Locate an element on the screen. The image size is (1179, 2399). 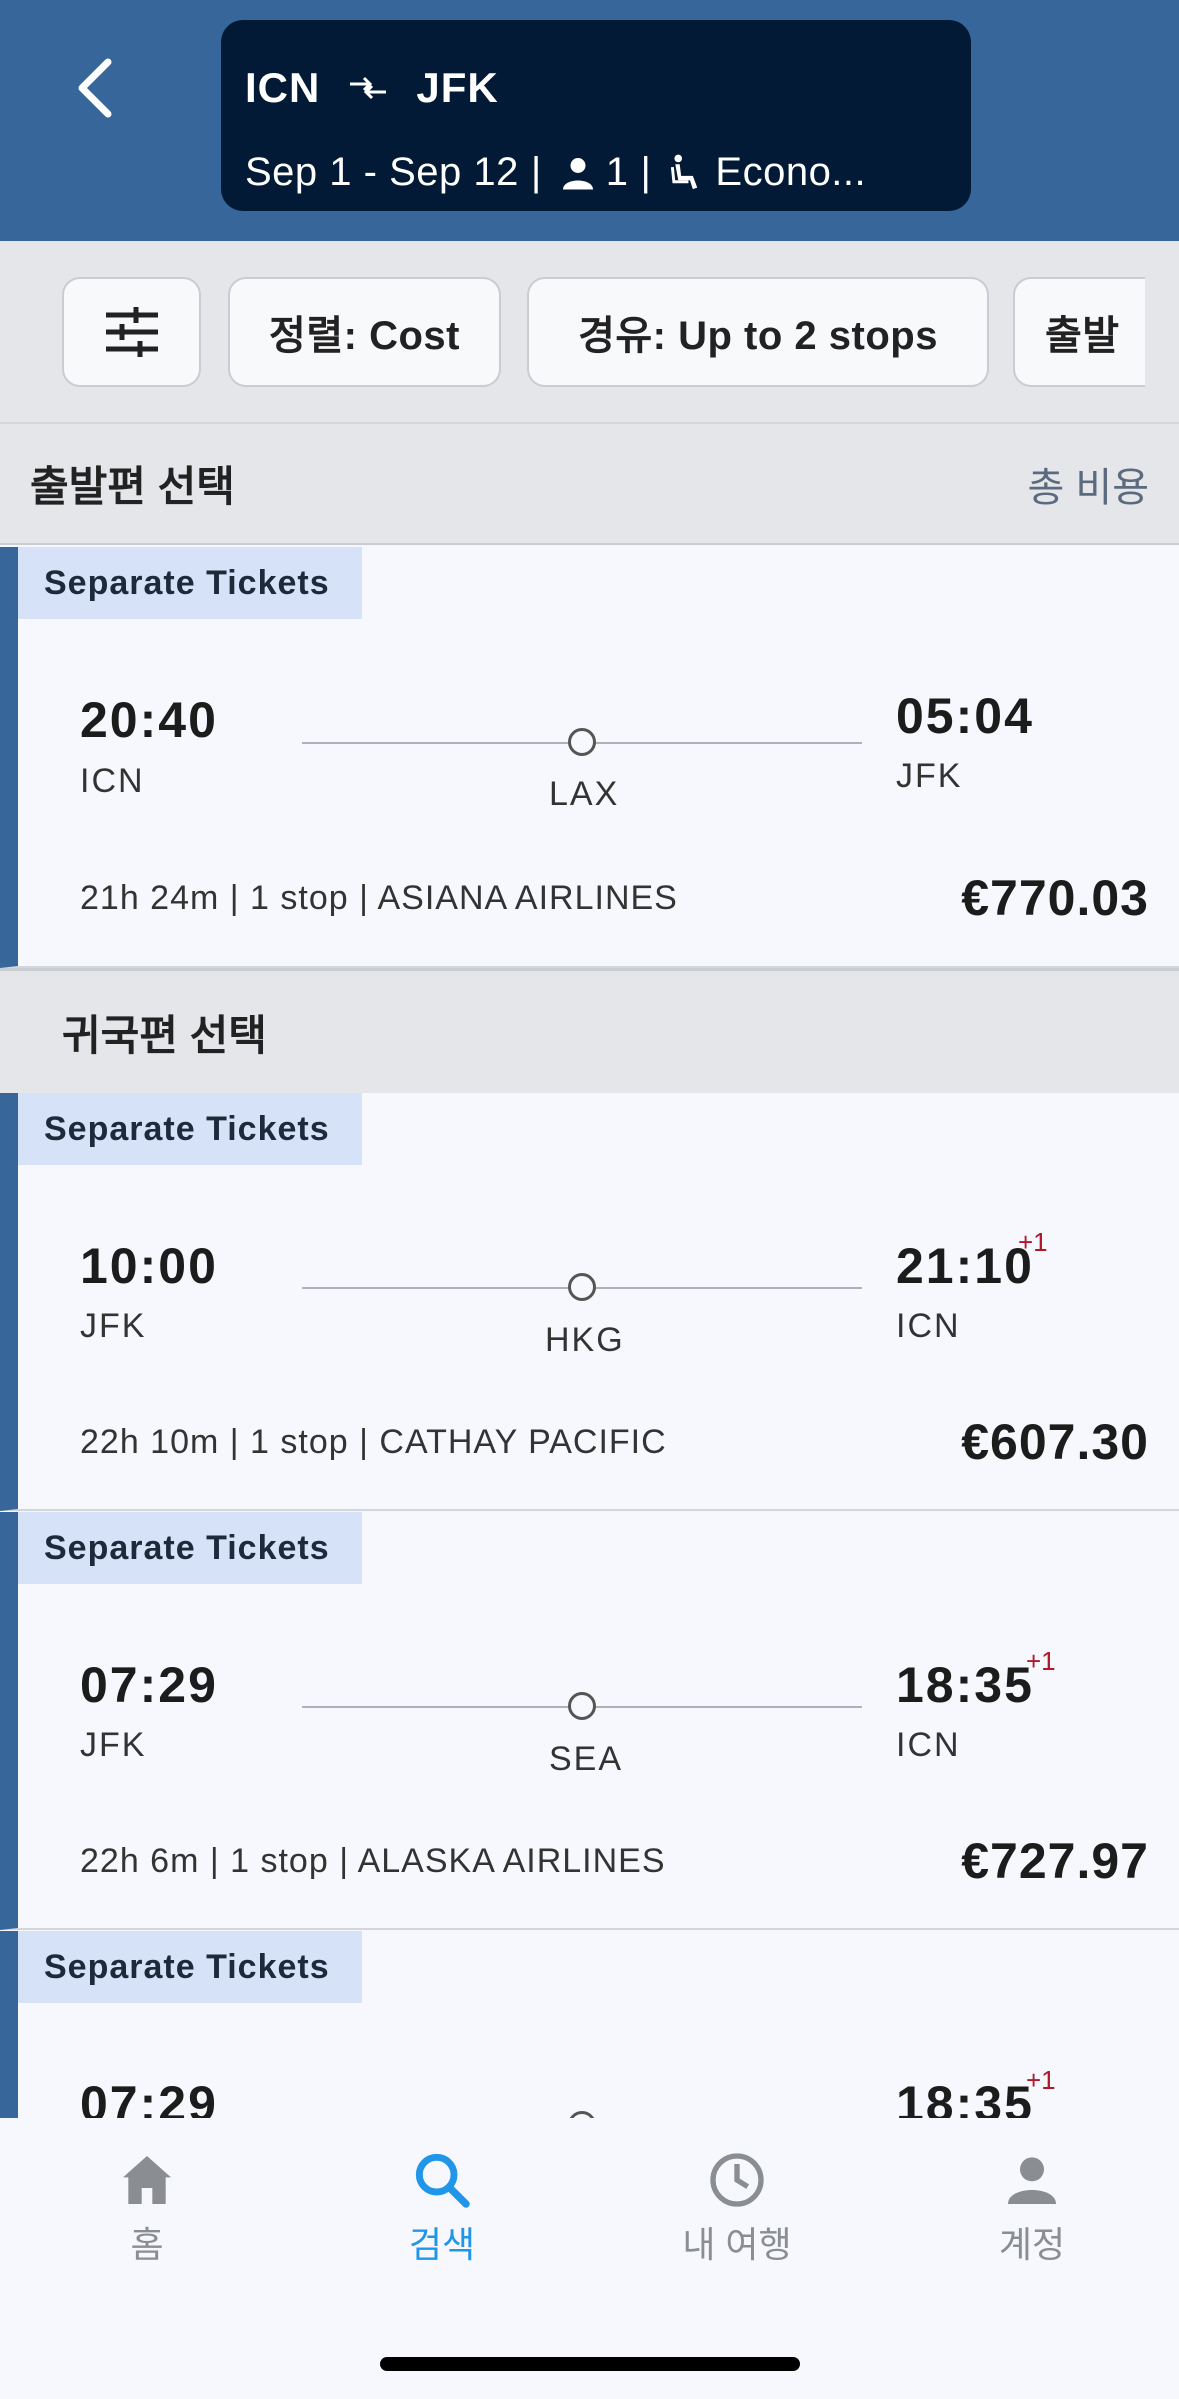
travel-dates: Sep 1 - Sep 12 is located at coordinates (382, 172).